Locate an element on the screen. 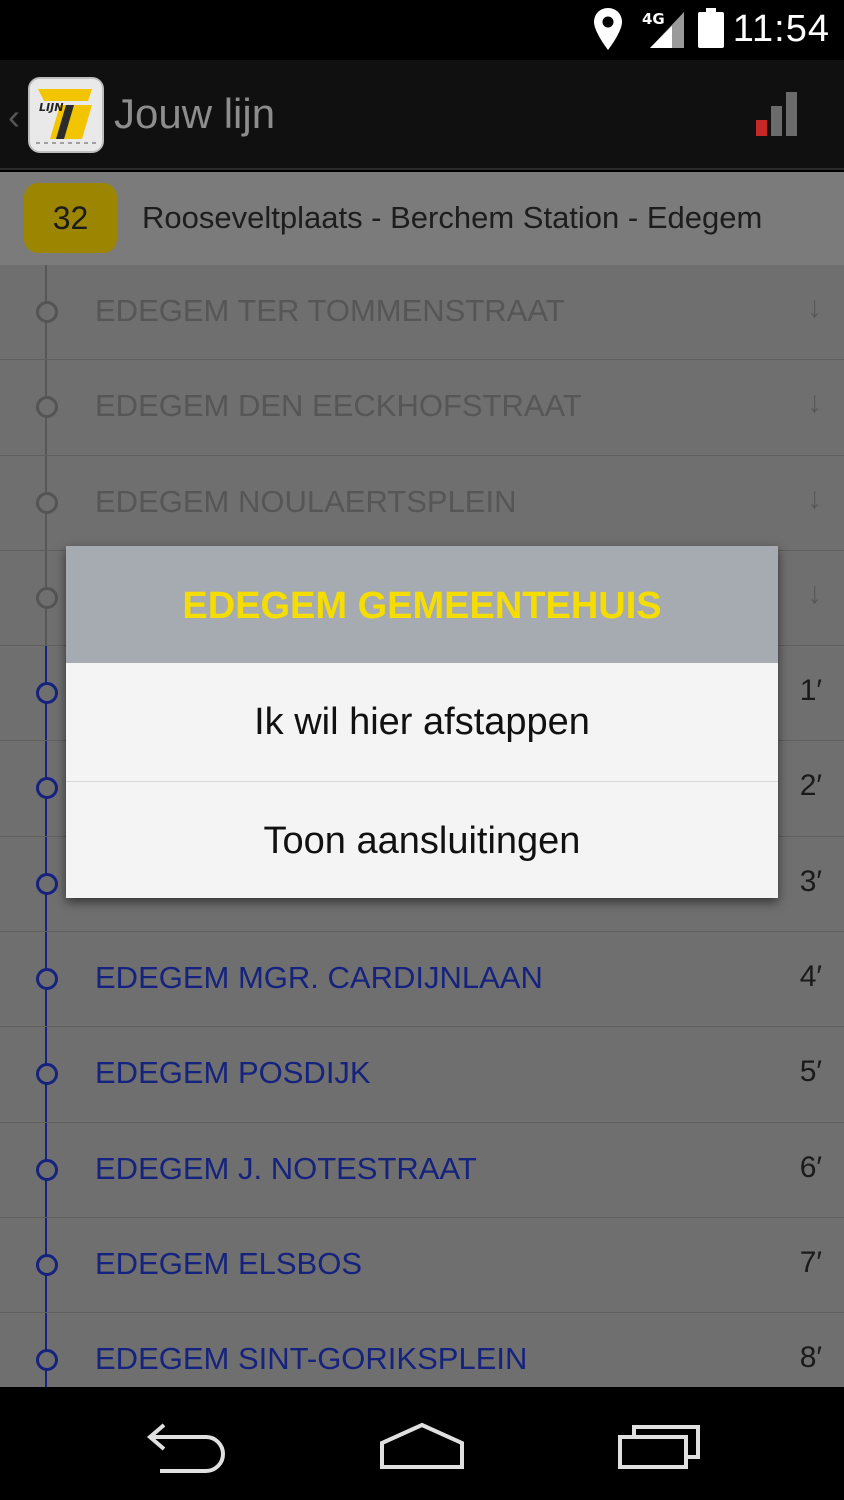  location-pin-icon is located at coordinates (608, 31).